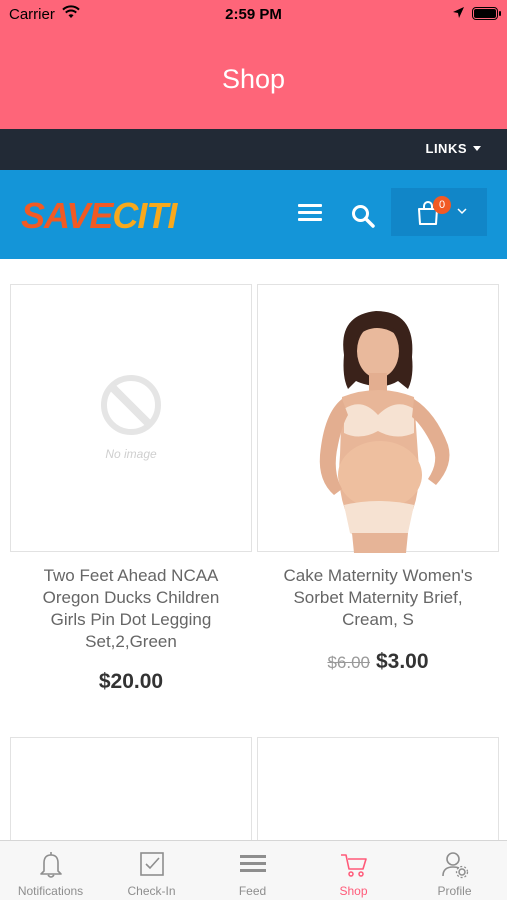 This screenshot has width=507, height=900. I want to click on product-name-line: Sorbet Maternity Brief,, so click(378, 597).